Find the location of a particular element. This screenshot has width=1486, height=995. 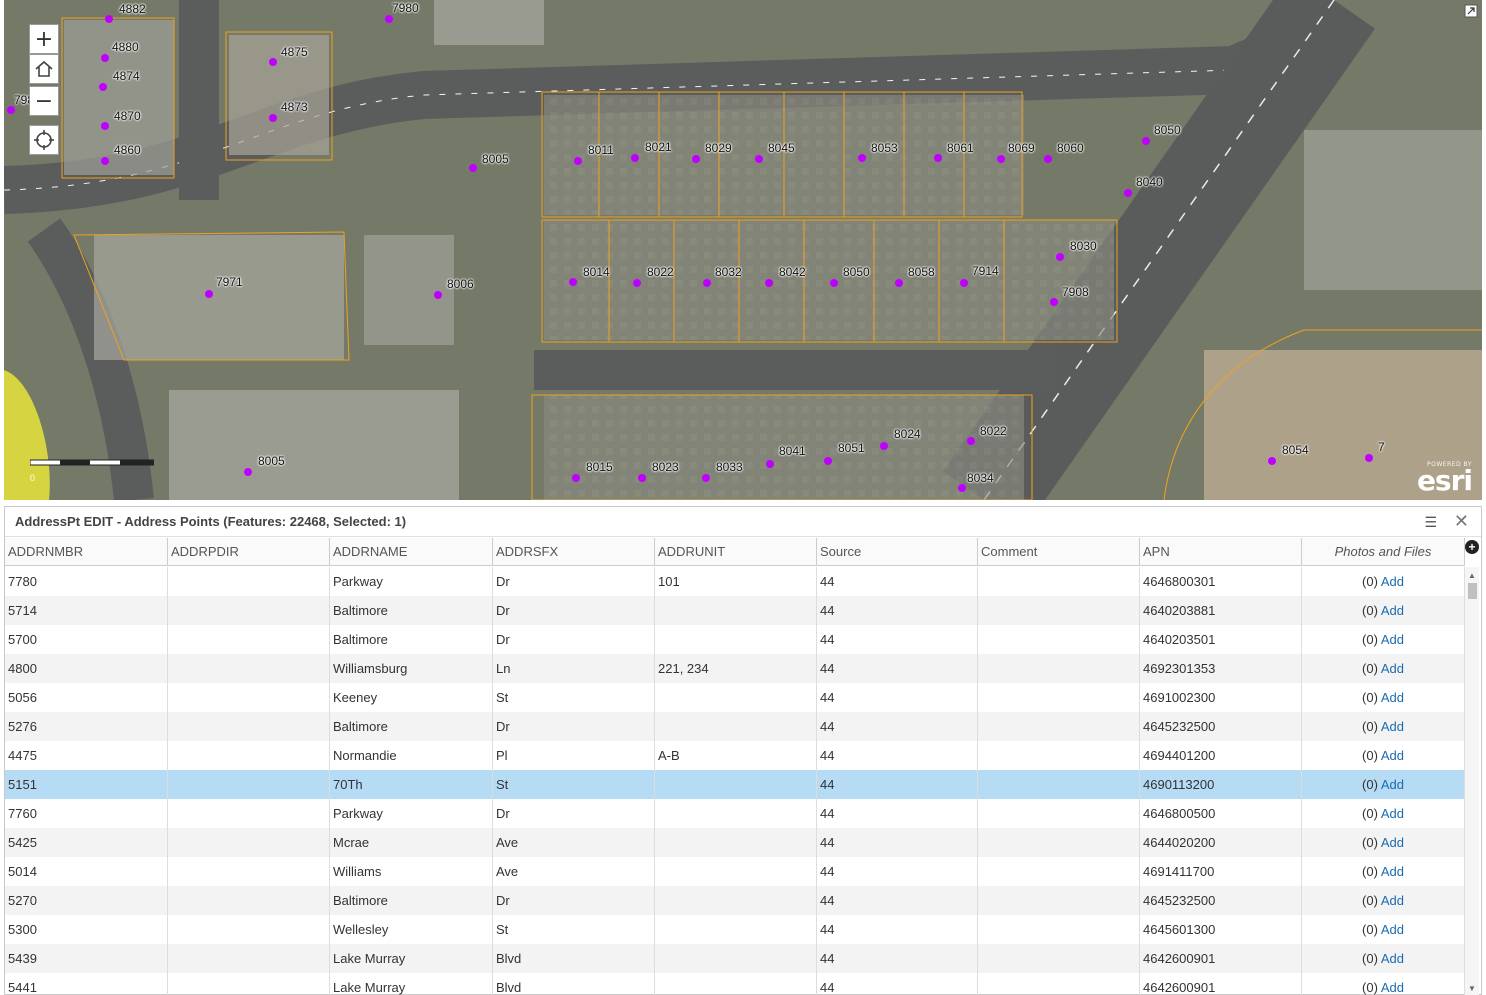

cell-addrname: Williamsburg is located at coordinates (411, 668).